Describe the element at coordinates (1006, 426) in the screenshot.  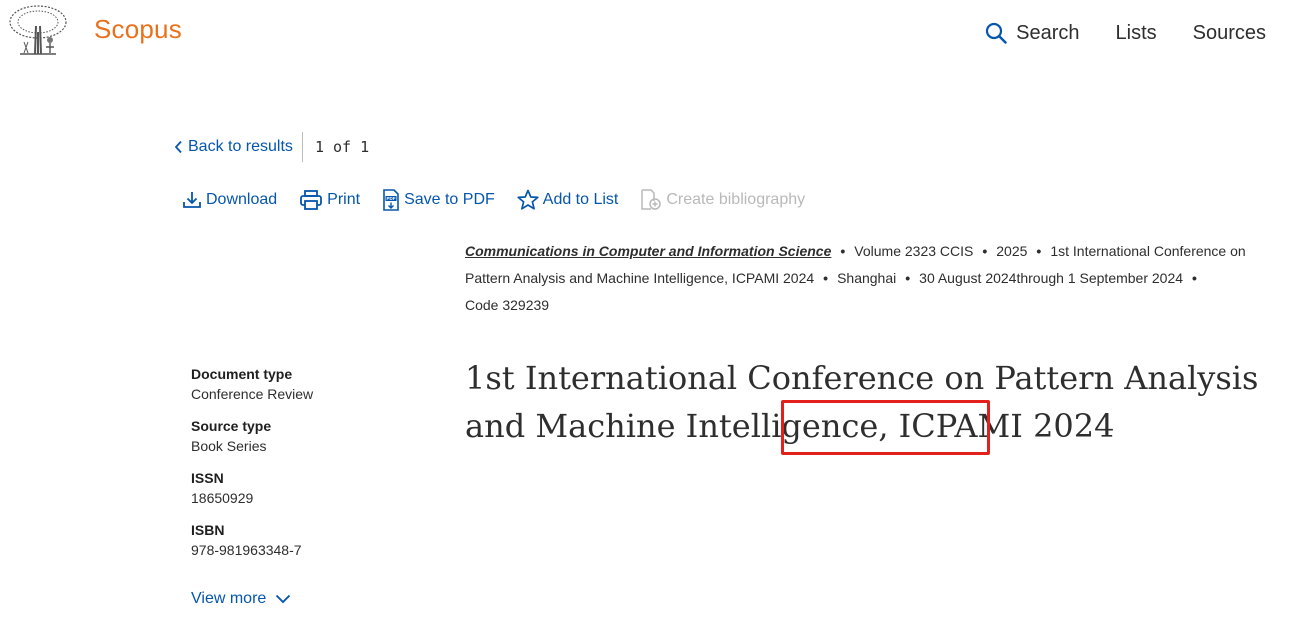
I see `document-title-acronym: ICPAMI 2024` at that location.